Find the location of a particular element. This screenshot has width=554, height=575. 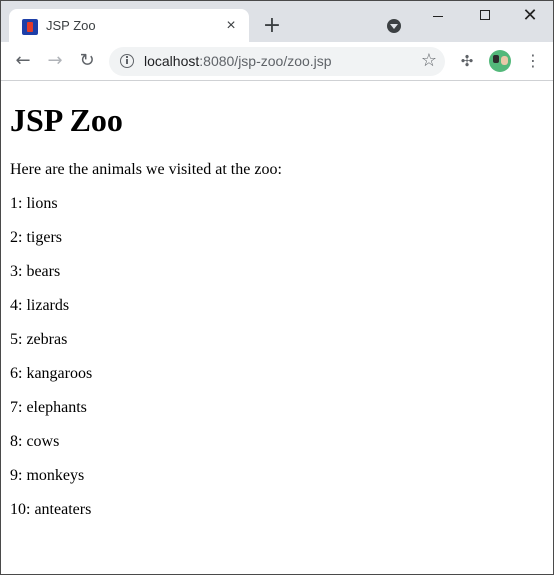

extensions-puzzle-icon: ✣ is located at coordinates (467, 61).